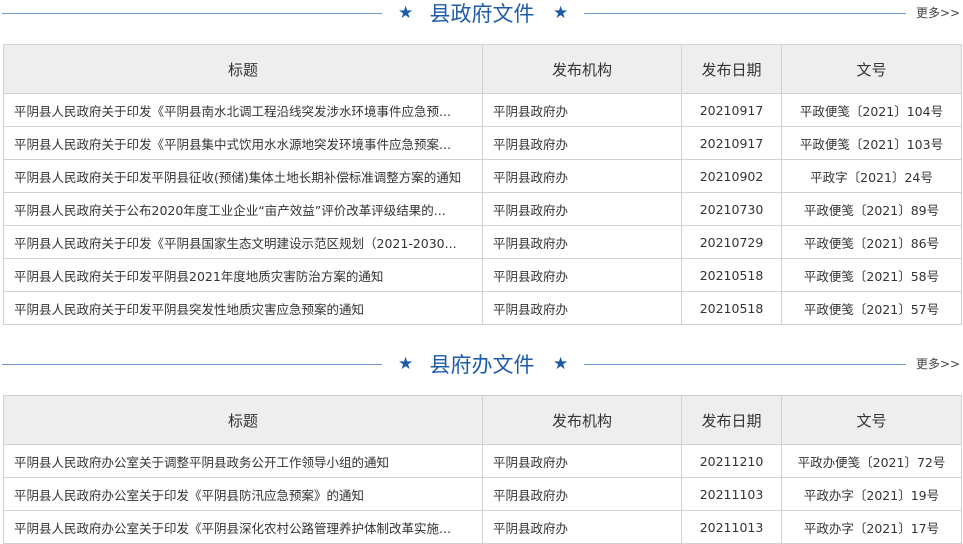 Image resolution: width=963 pixels, height=544 pixels. I want to click on section-title: 县政府文件, so click(482, 14).